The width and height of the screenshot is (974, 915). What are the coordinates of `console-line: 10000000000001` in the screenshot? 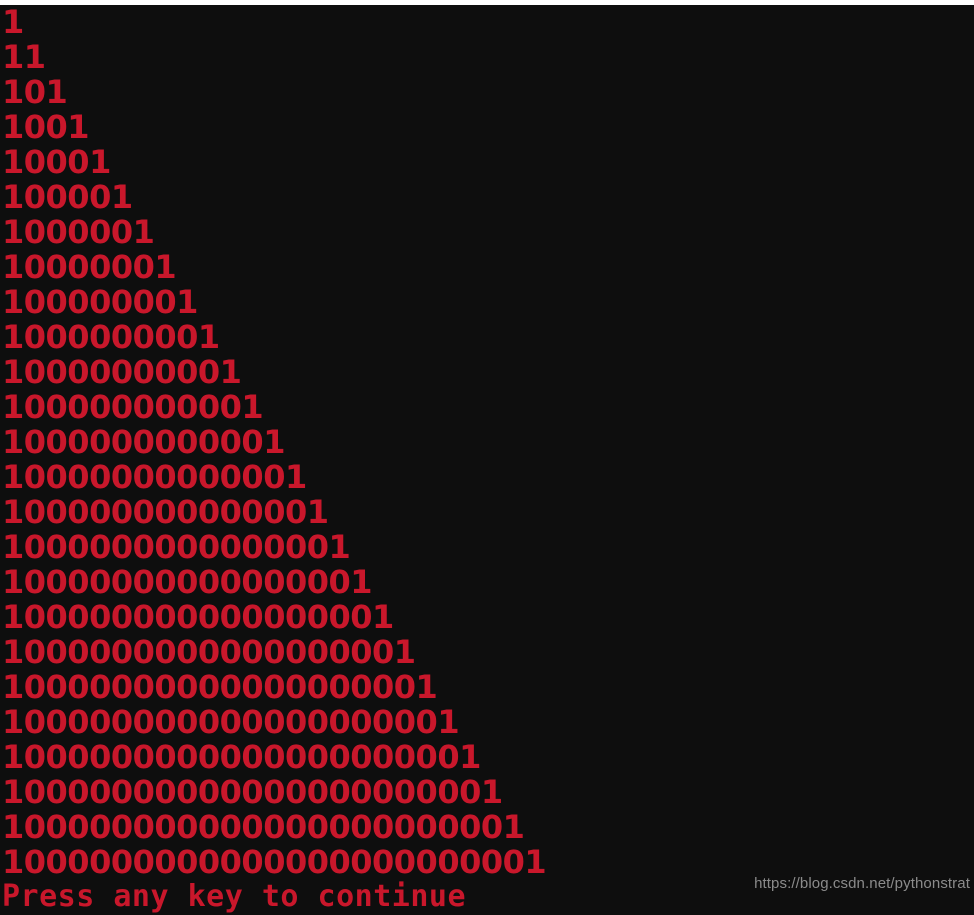 It's located at (154, 477).